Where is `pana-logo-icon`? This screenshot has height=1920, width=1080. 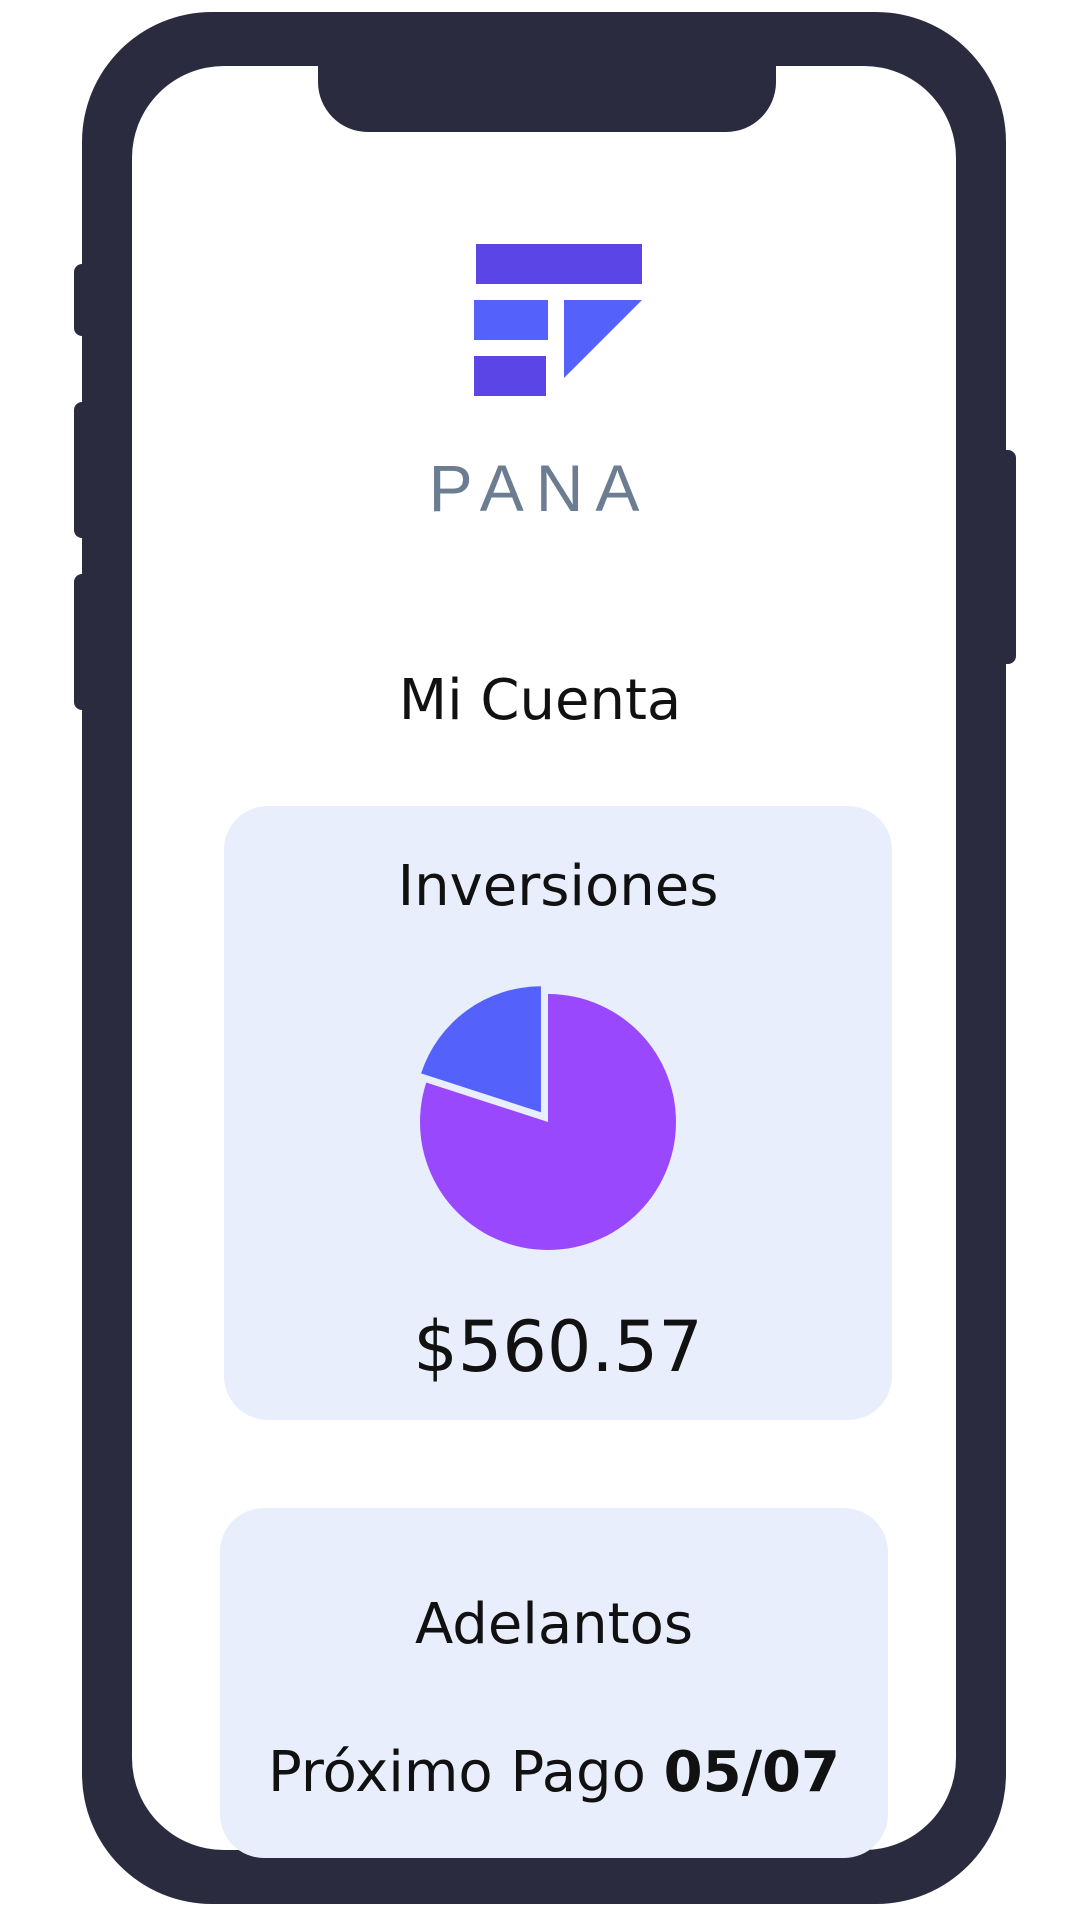 pana-logo-icon is located at coordinates (558, 320).